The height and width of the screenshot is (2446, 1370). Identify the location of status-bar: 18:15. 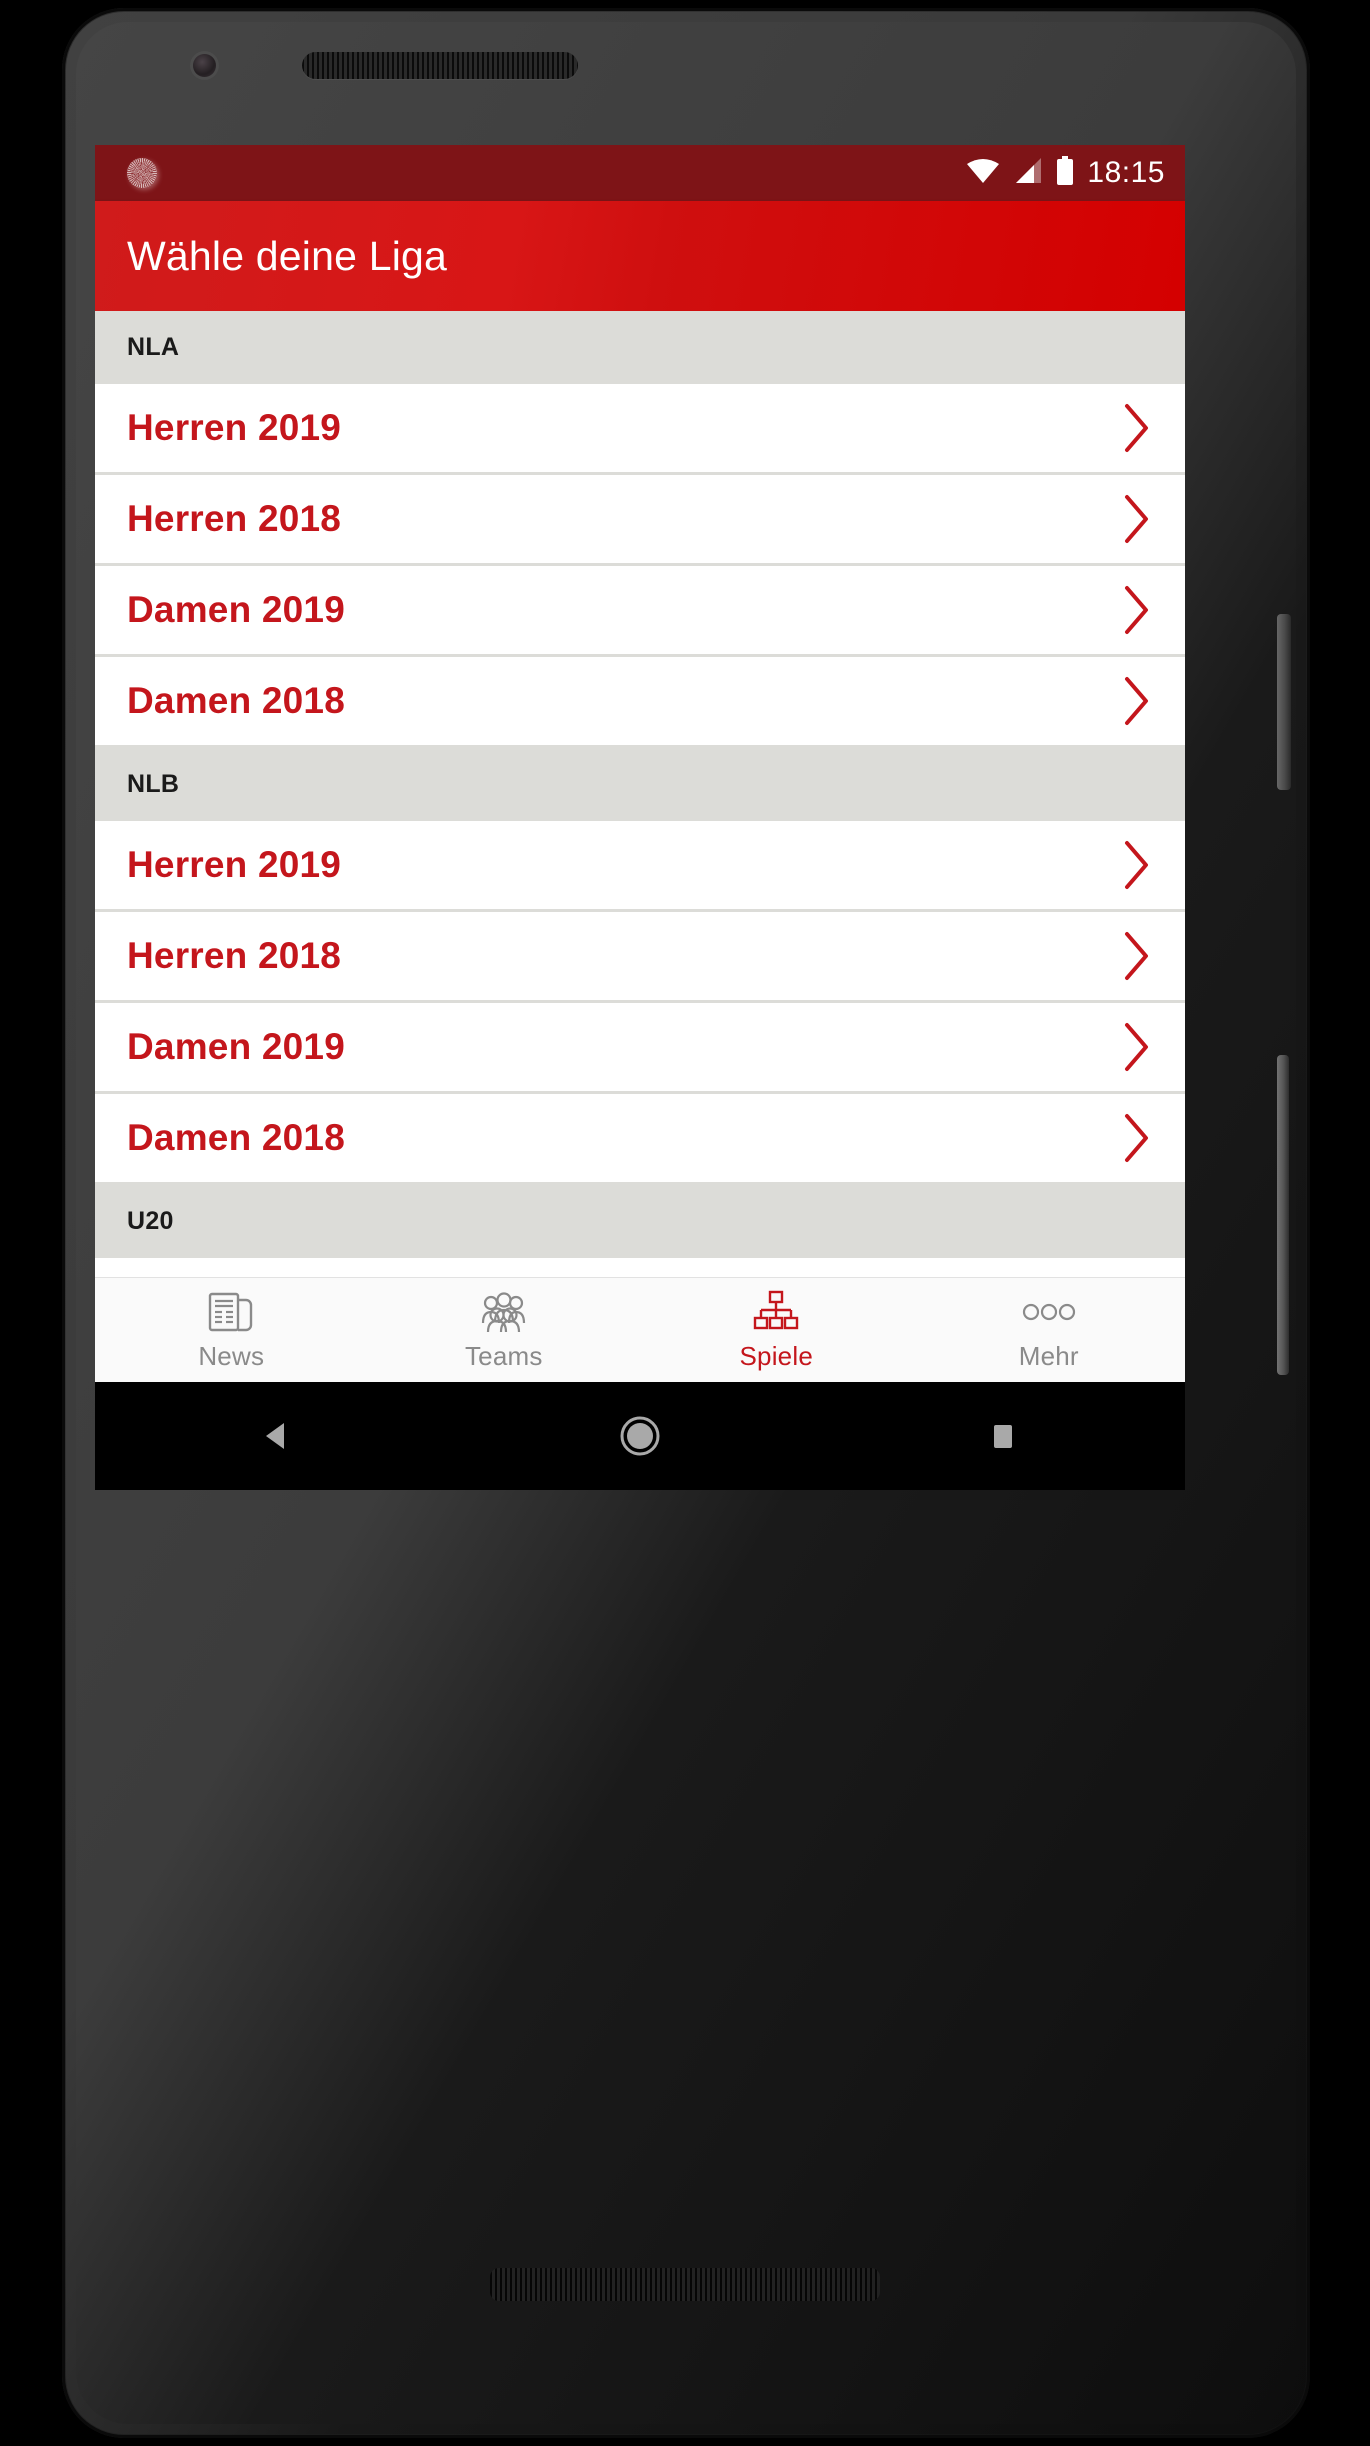
(640, 173).